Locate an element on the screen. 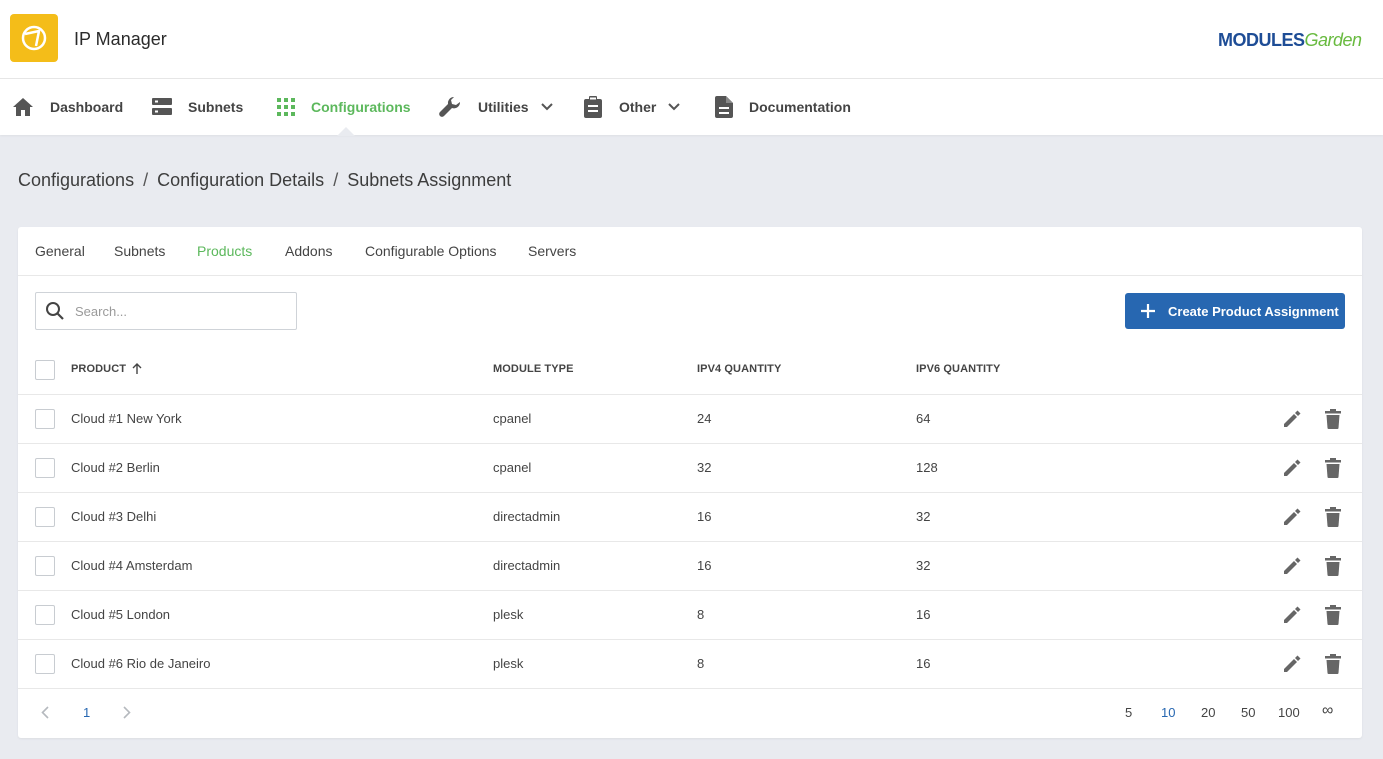 Image resolution: width=1383 pixels, height=759 pixels. search-icon is located at coordinates (55, 311).